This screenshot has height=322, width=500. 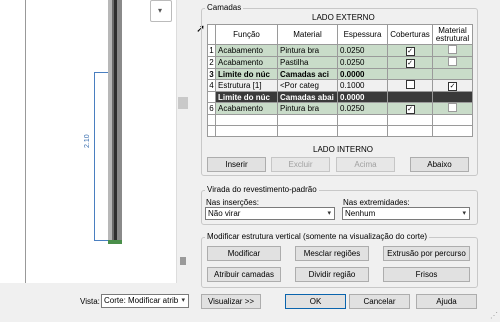 What do you see at coordinates (236, 164) in the screenshot?
I see `insert-layer-button: Inserir` at bounding box center [236, 164].